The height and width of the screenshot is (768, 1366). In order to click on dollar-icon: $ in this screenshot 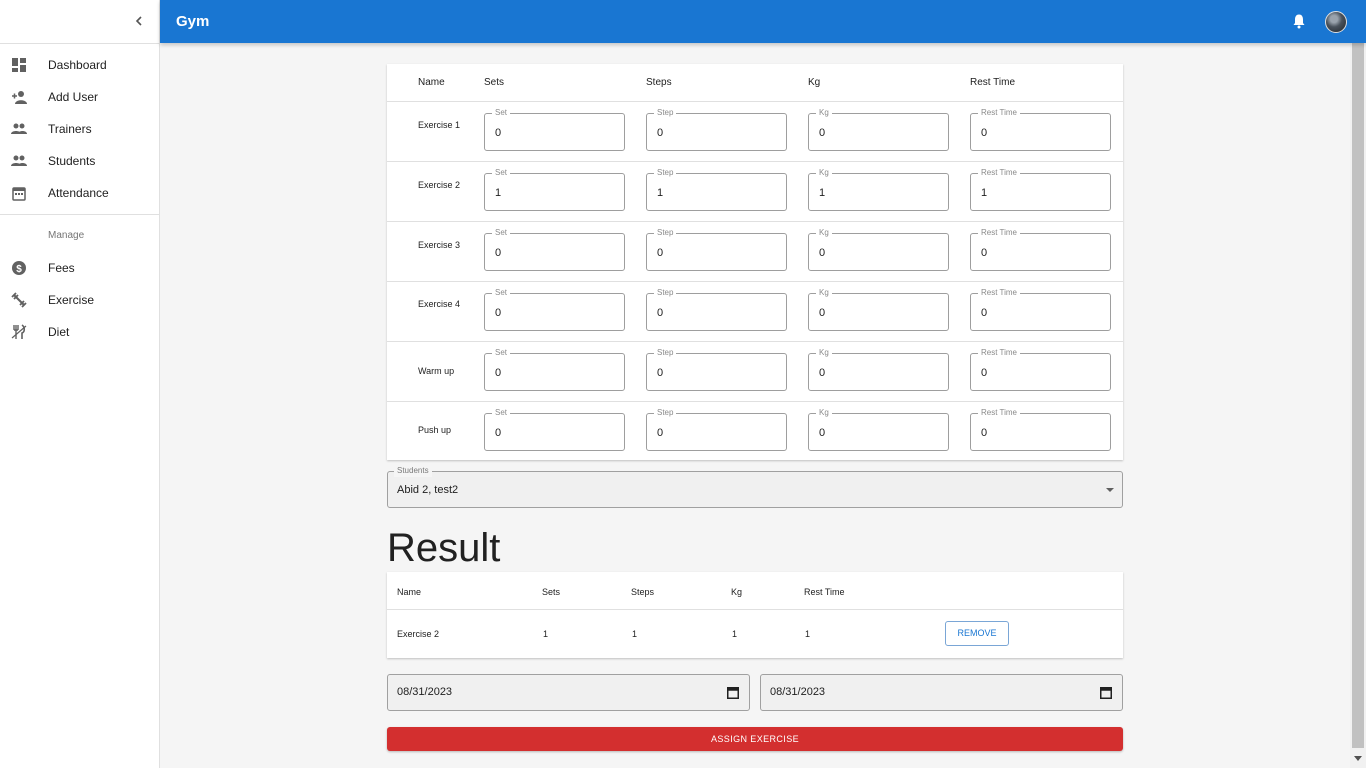, I will do `click(19, 268)`.